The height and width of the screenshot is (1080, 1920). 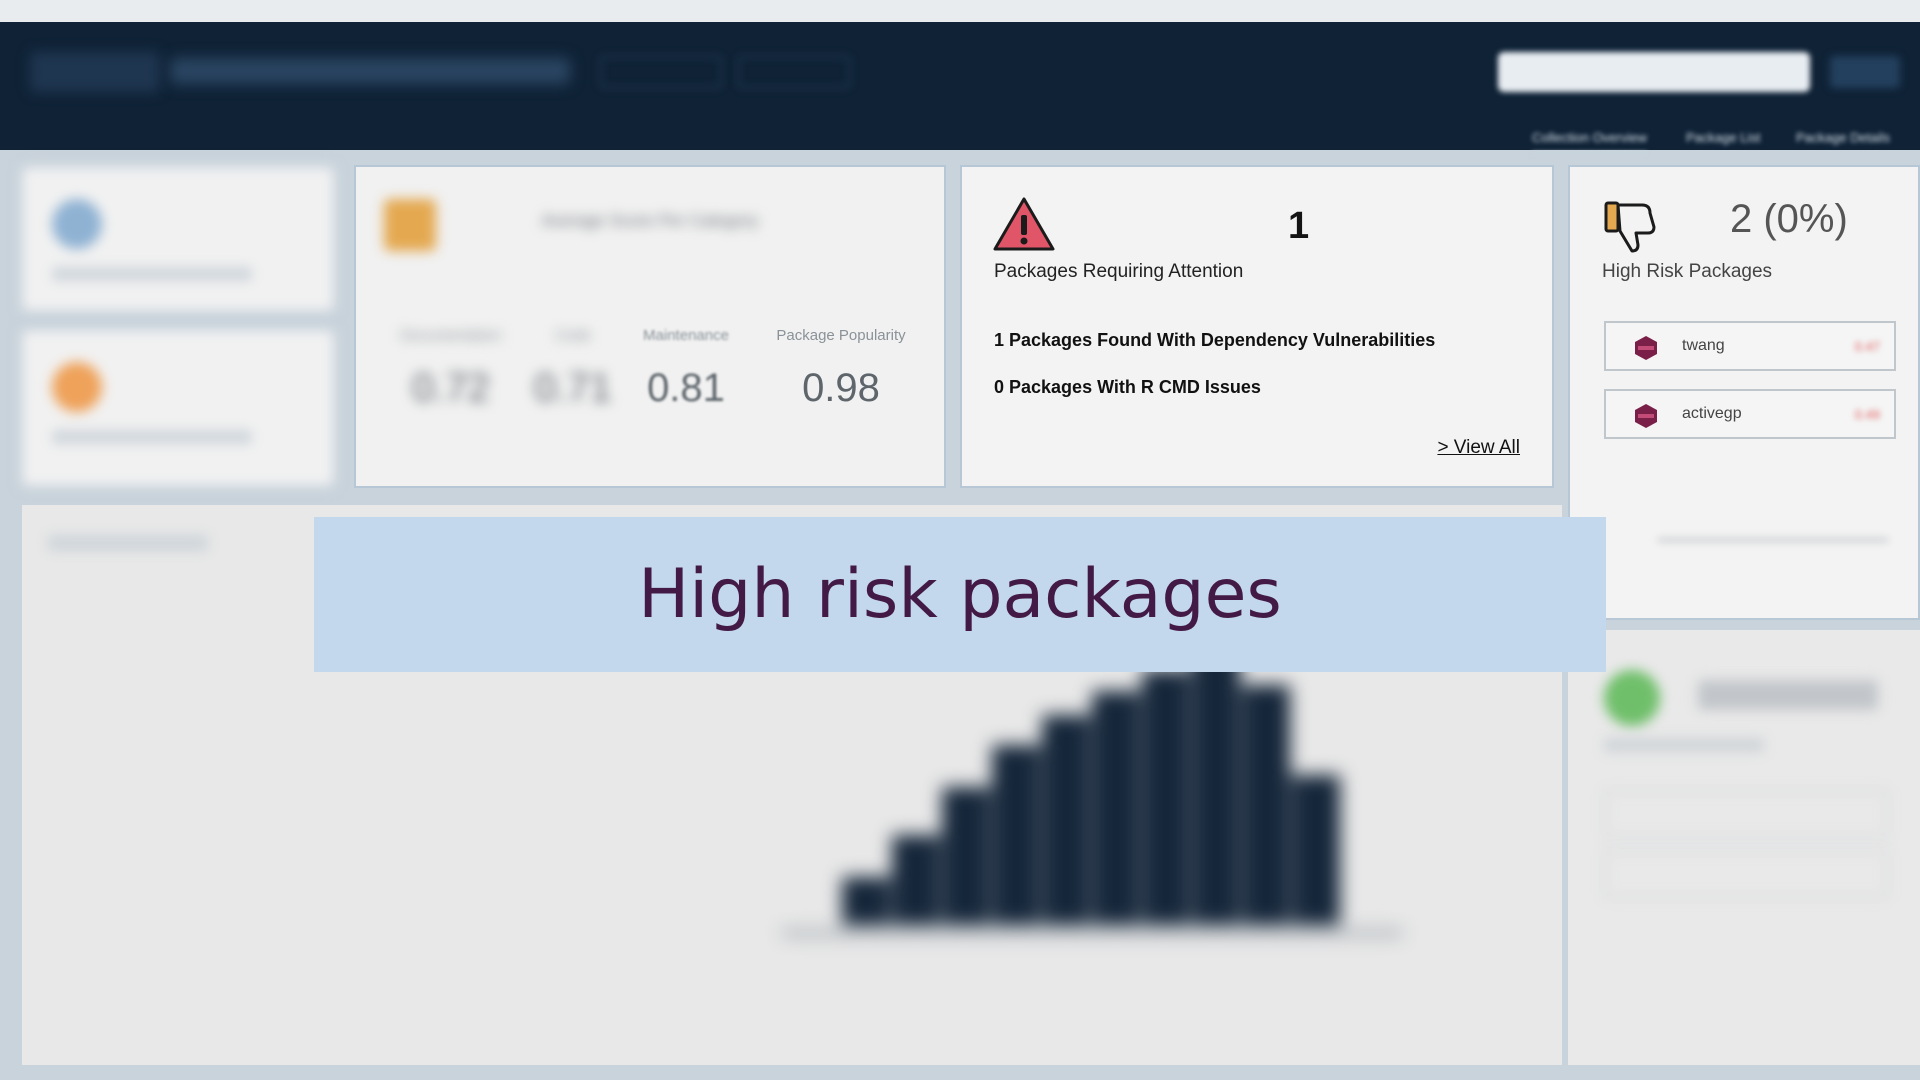 What do you see at coordinates (1684, 745) in the screenshot?
I see `low-risk-label` at bounding box center [1684, 745].